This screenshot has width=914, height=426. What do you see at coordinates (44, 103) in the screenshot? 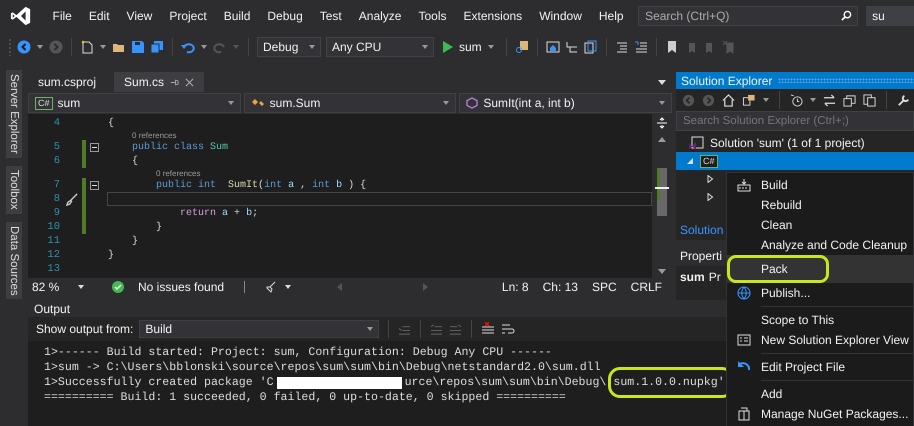
I see `file-type-badge: C#` at bounding box center [44, 103].